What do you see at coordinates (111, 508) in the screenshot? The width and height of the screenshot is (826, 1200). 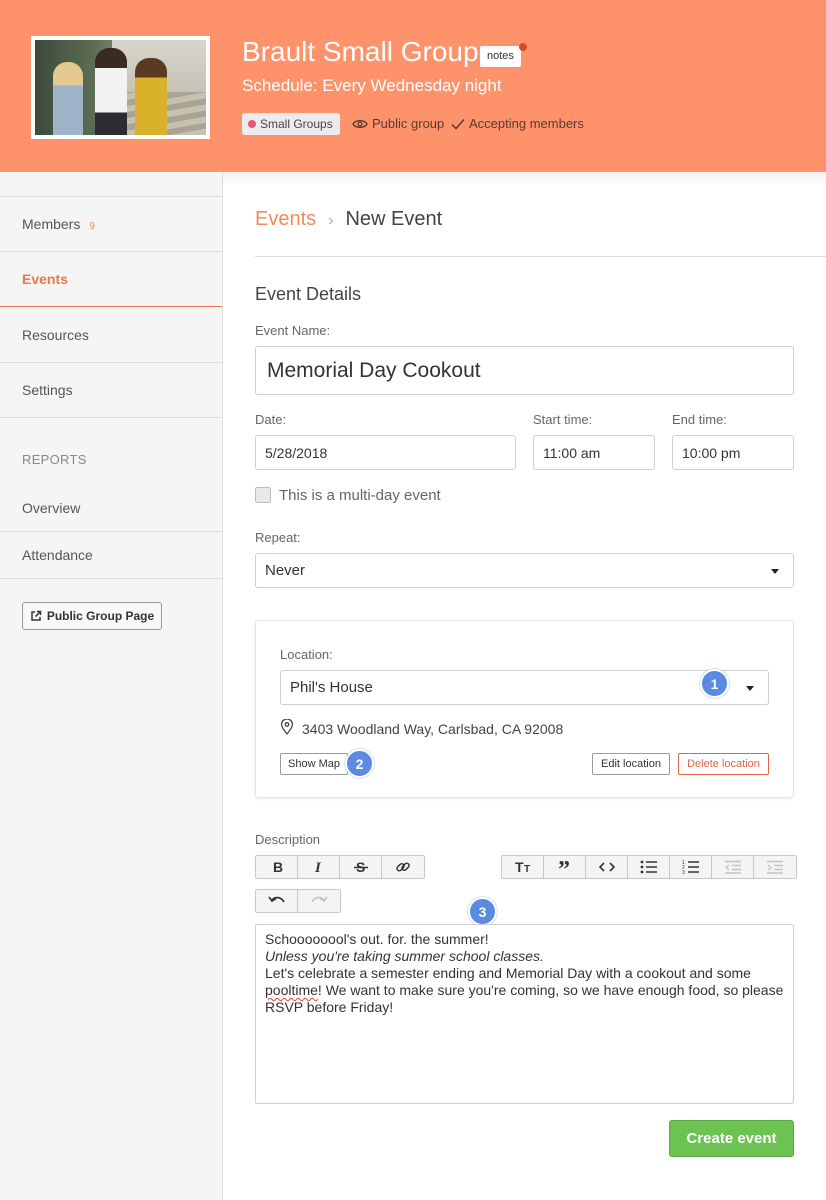 I see `sidebar-item-overview: Overview` at bounding box center [111, 508].